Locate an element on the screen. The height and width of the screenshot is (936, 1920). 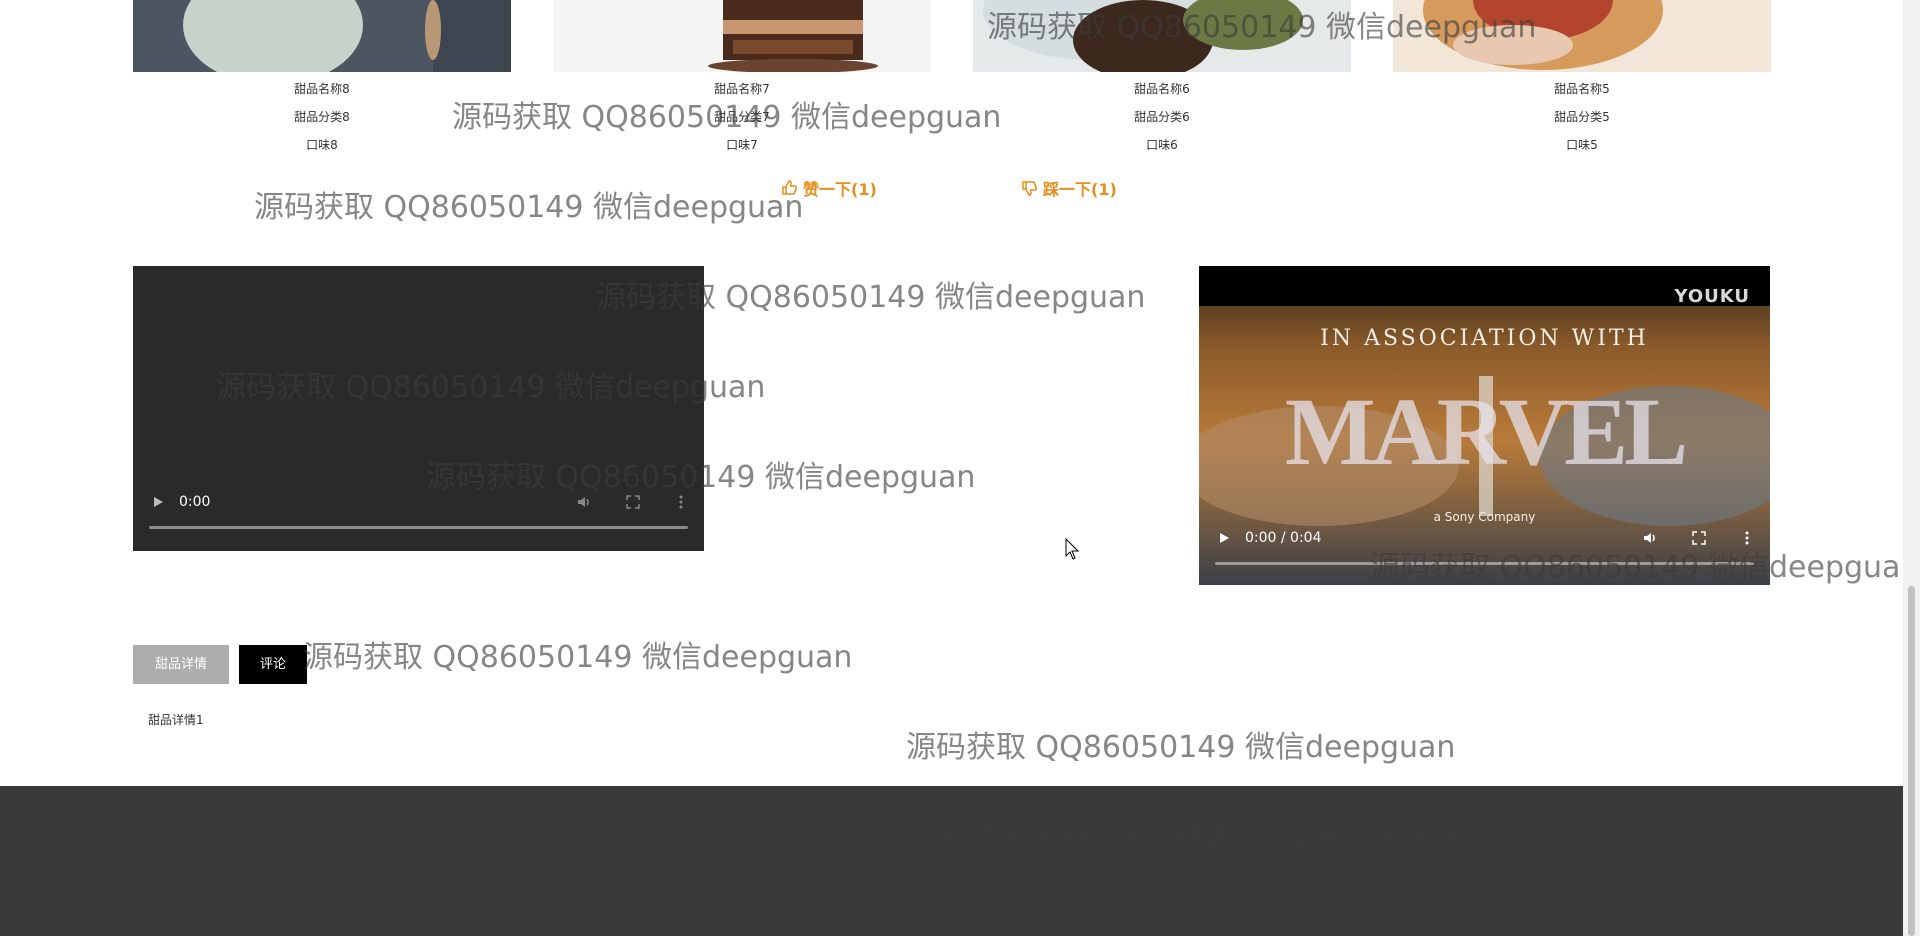
product-taste: 口味6 is located at coordinates (1162, 145).